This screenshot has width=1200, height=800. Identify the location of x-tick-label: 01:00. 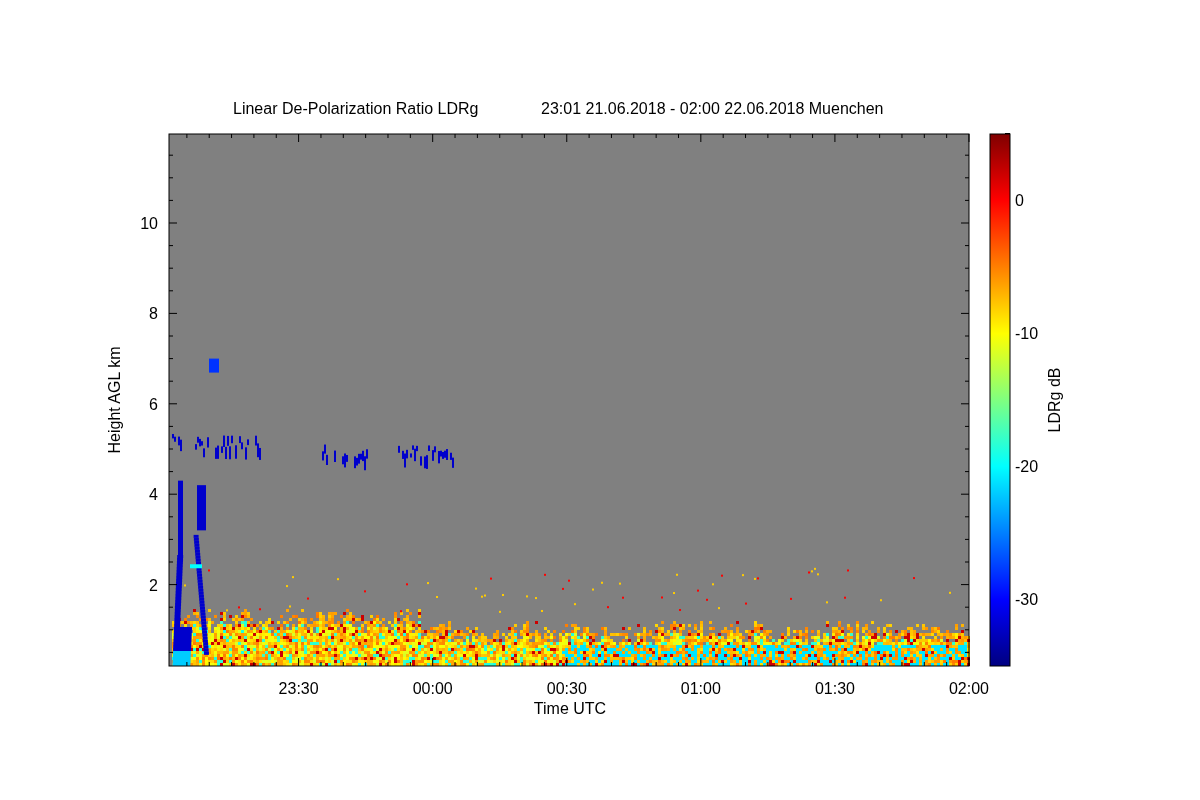
(700, 688).